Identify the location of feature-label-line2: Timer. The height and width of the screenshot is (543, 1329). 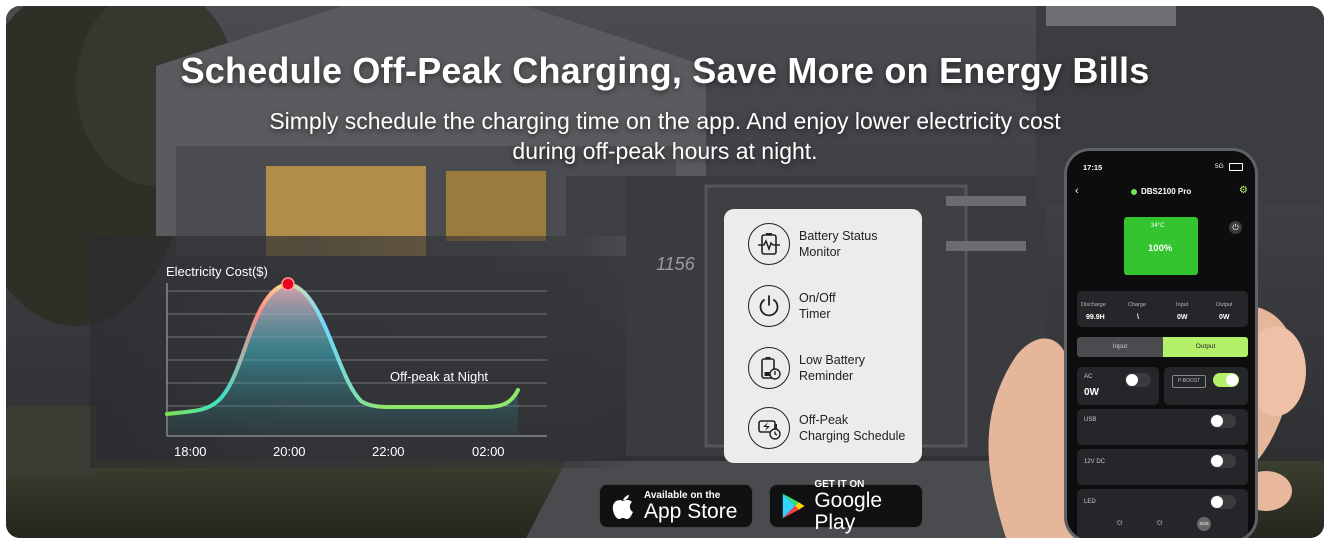
(815, 314).